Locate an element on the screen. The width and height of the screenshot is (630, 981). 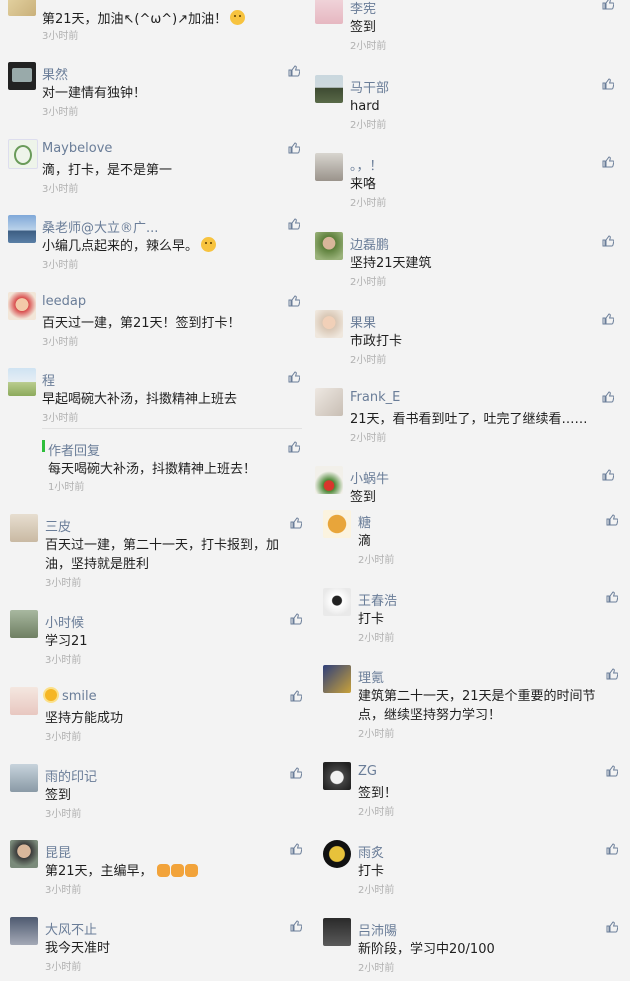
comment-item: 边磊鹏 坚持21天建筑 2小时前 is located at coordinates (470, 262).